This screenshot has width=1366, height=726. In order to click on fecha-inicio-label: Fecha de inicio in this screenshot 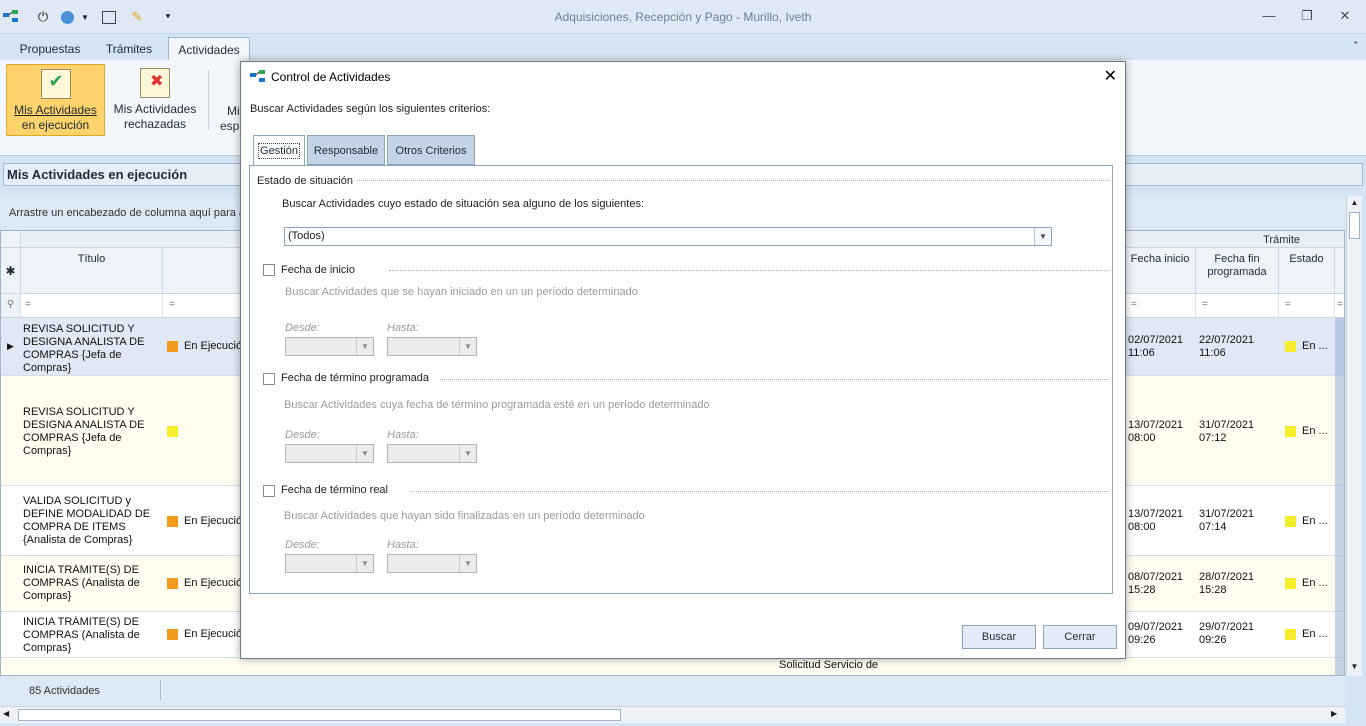, I will do `click(318, 270)`.